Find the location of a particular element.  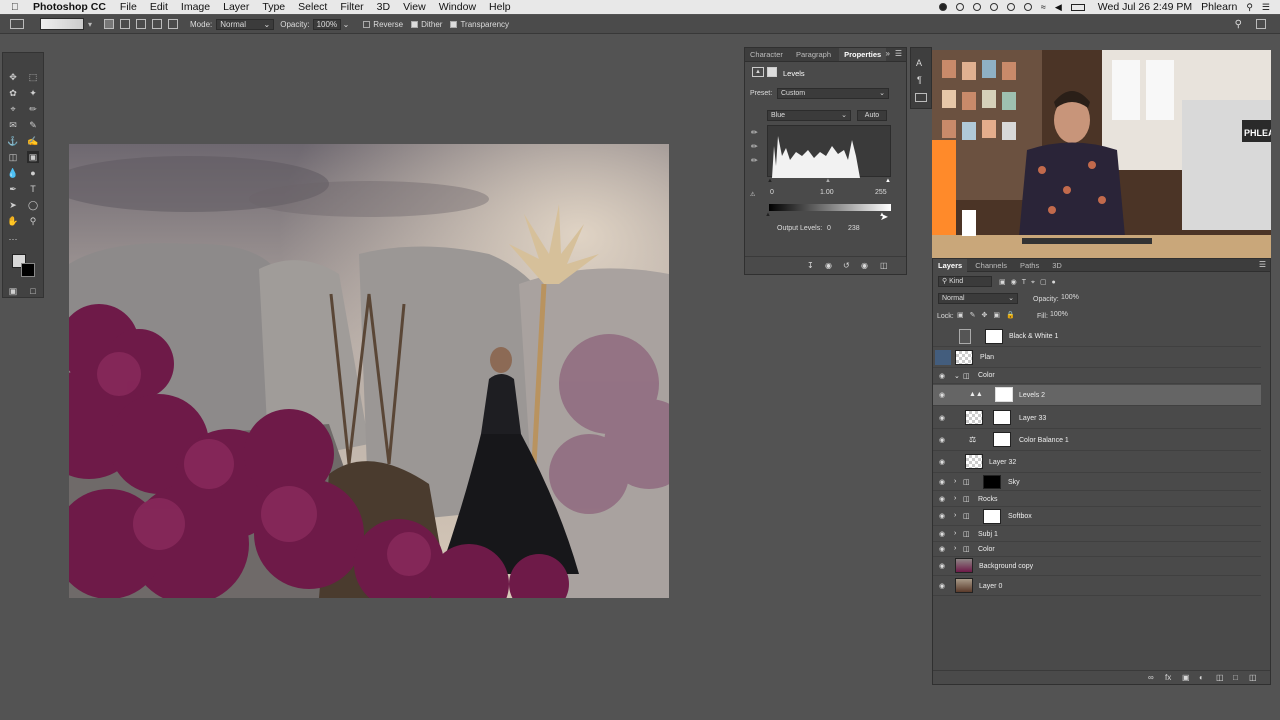

magic-wand-tool-icon: ✦ is located at coordinates (33, 93).